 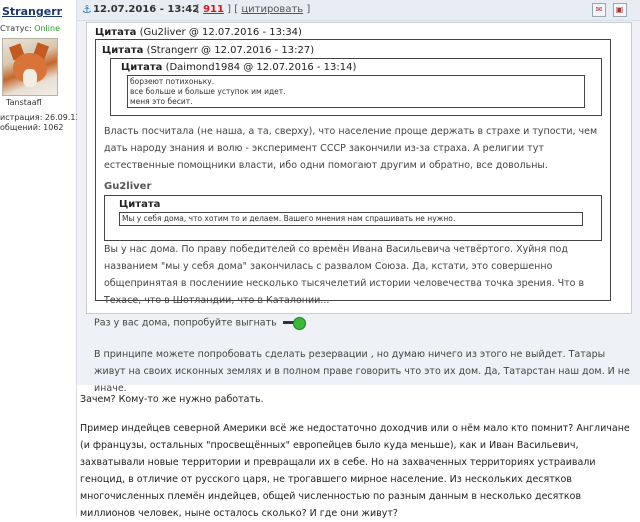 What do you see at coordinates (233, 9) in the screenshot?
I see `bracket: ] [` at bounding box center [233, 9].